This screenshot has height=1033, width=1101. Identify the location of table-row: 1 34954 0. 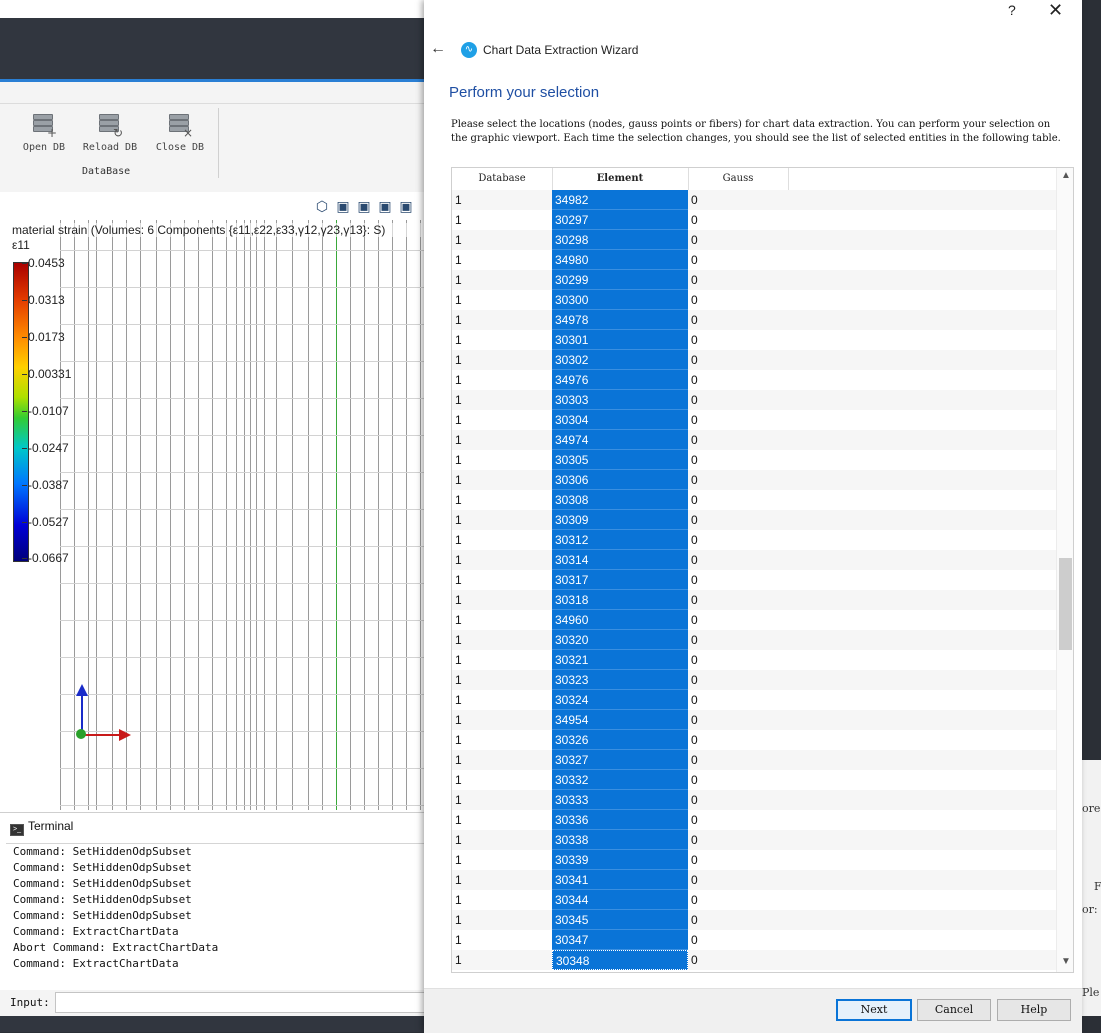
(754, 720).